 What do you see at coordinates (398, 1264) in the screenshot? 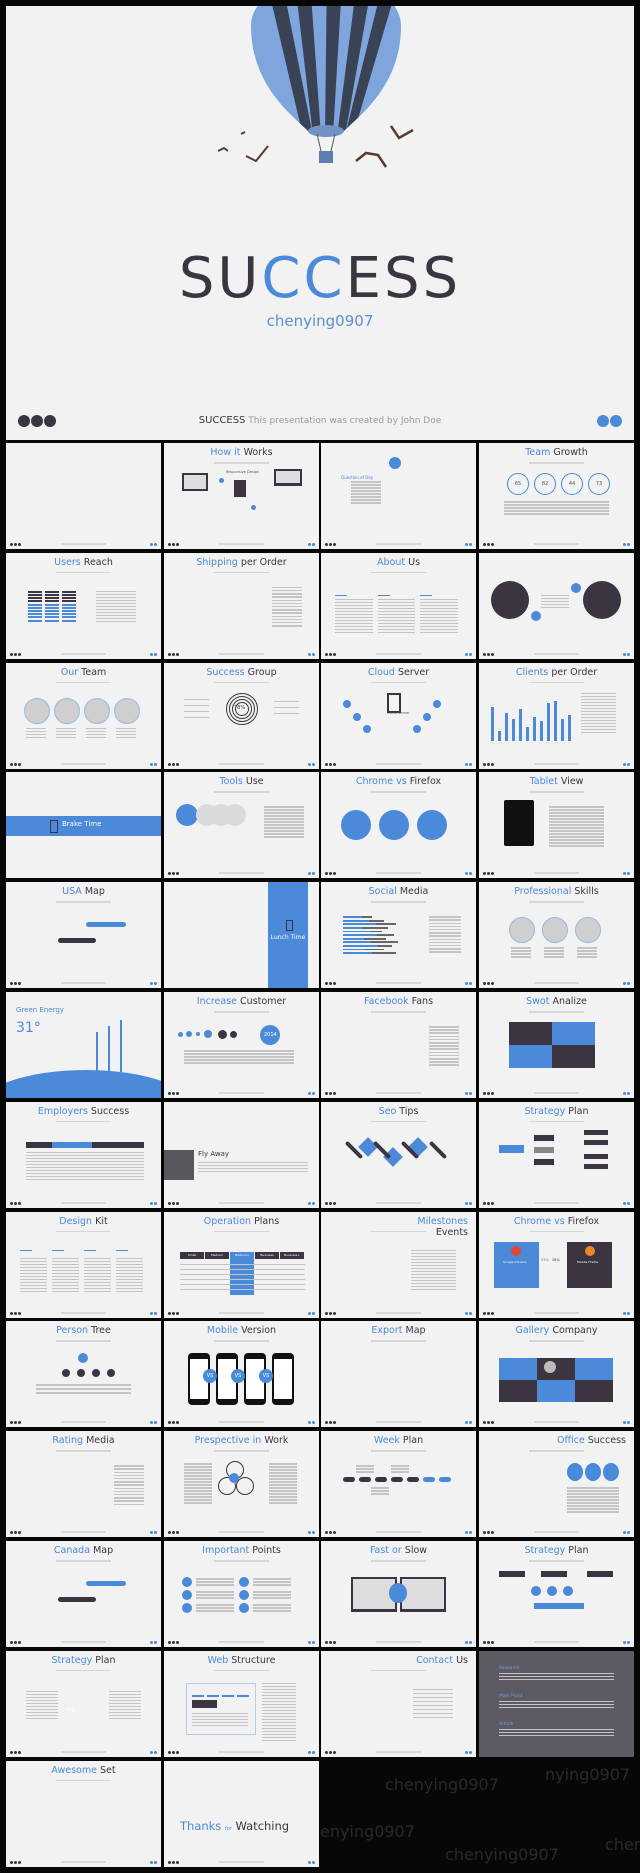
I see `slide-thumbnail: Milestones Events` at bounding box center [398, 1264].